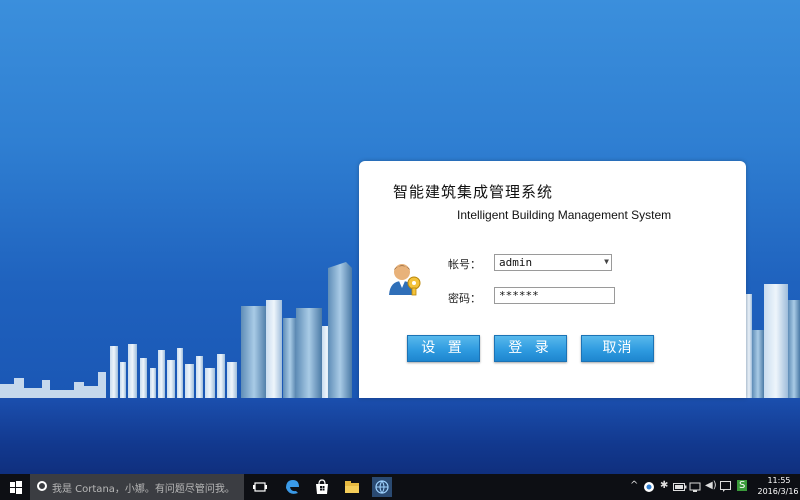 This screenshot has width=800, height=500. Describe the element at coordinates (292, 487) in the screenshot. I see `edge-icon` at that location.